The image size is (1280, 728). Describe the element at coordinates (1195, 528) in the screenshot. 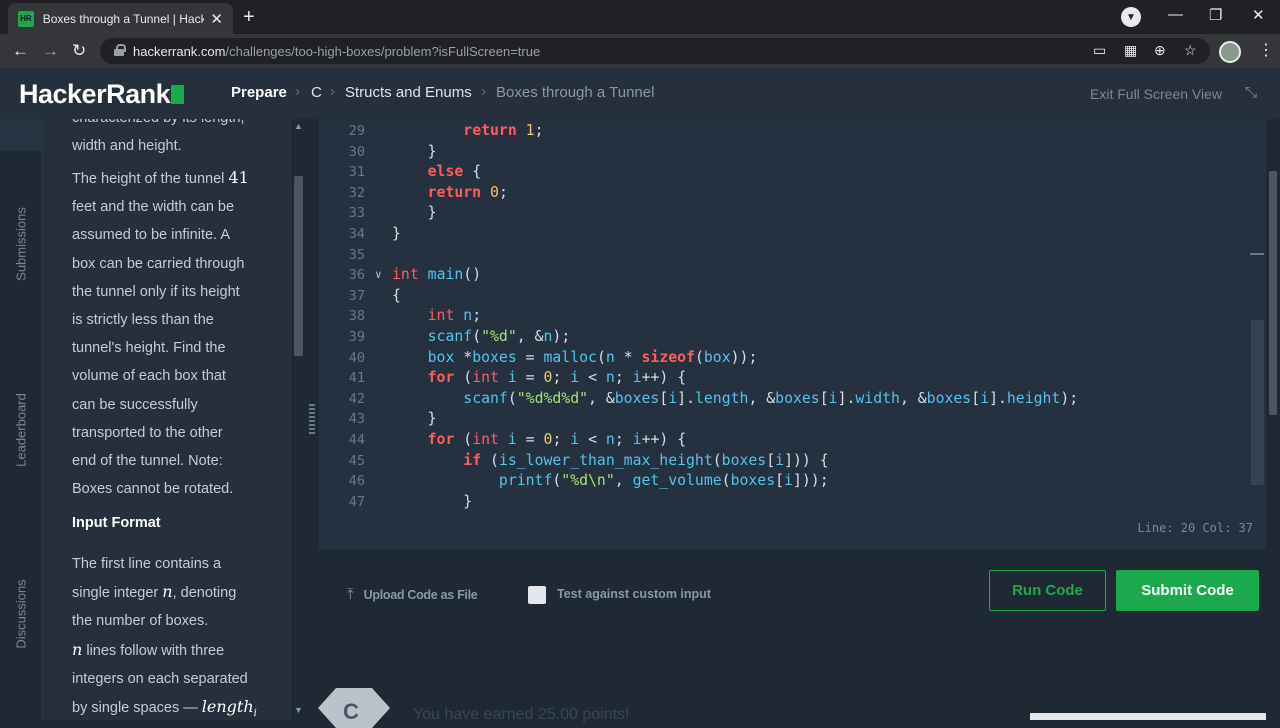

I see `cursor-position: Line: 20 Col: 37` at that location.